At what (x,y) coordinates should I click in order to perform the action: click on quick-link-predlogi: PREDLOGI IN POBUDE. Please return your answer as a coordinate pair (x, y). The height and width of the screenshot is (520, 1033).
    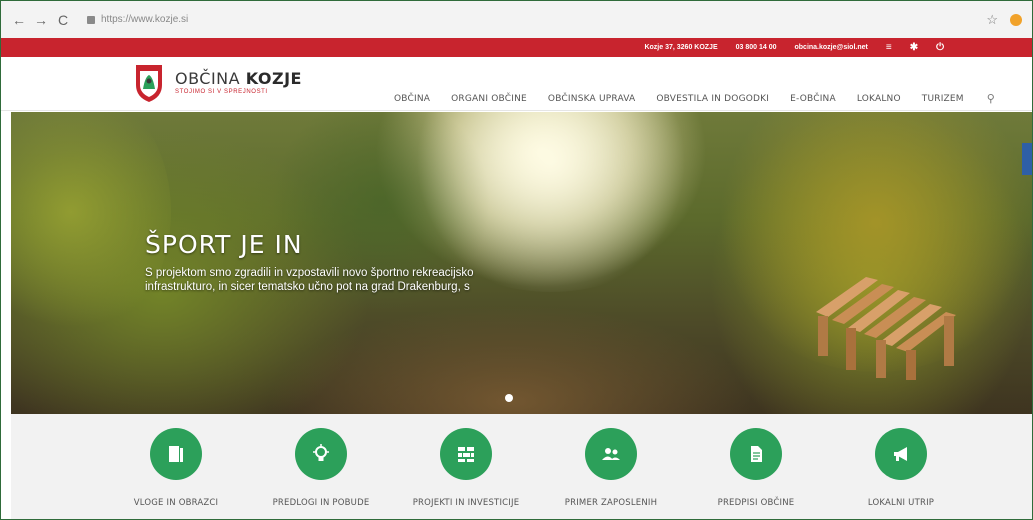
    Looking at the image, I should click on (321, 468).